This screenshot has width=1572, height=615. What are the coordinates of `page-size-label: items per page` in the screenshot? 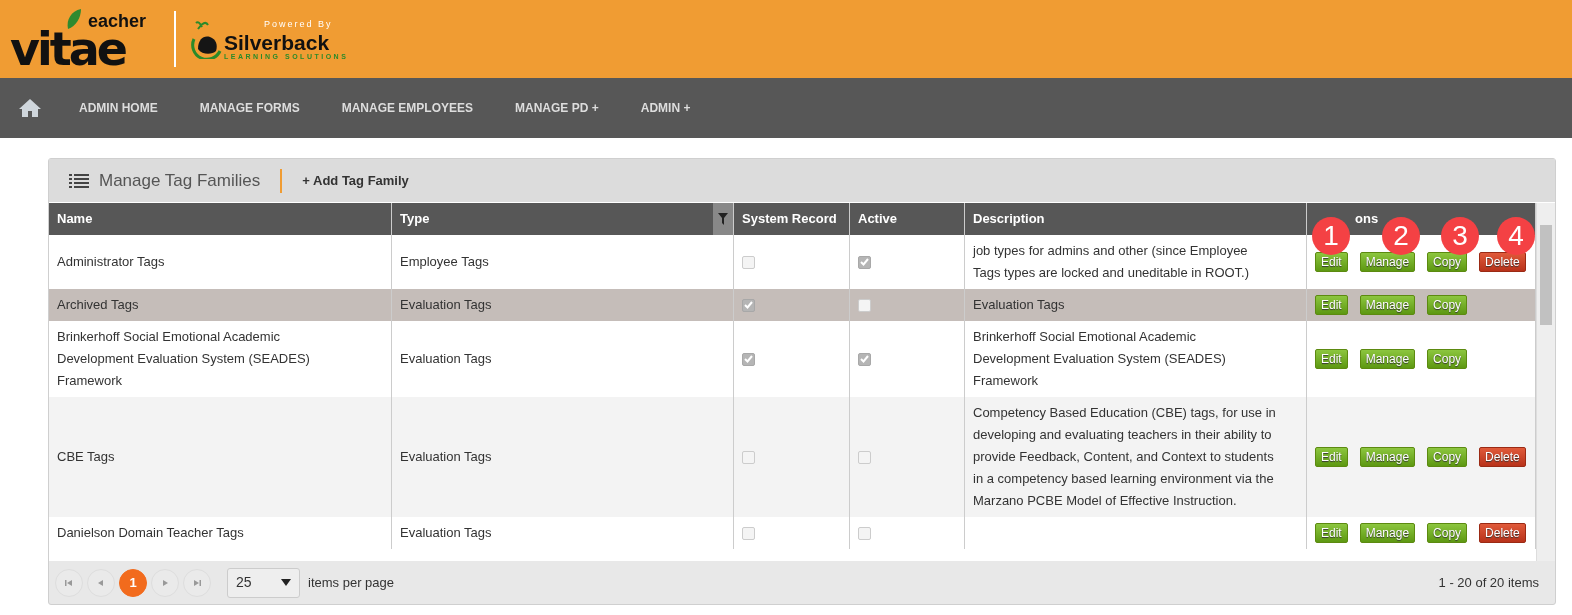 It's located at (351, 582).